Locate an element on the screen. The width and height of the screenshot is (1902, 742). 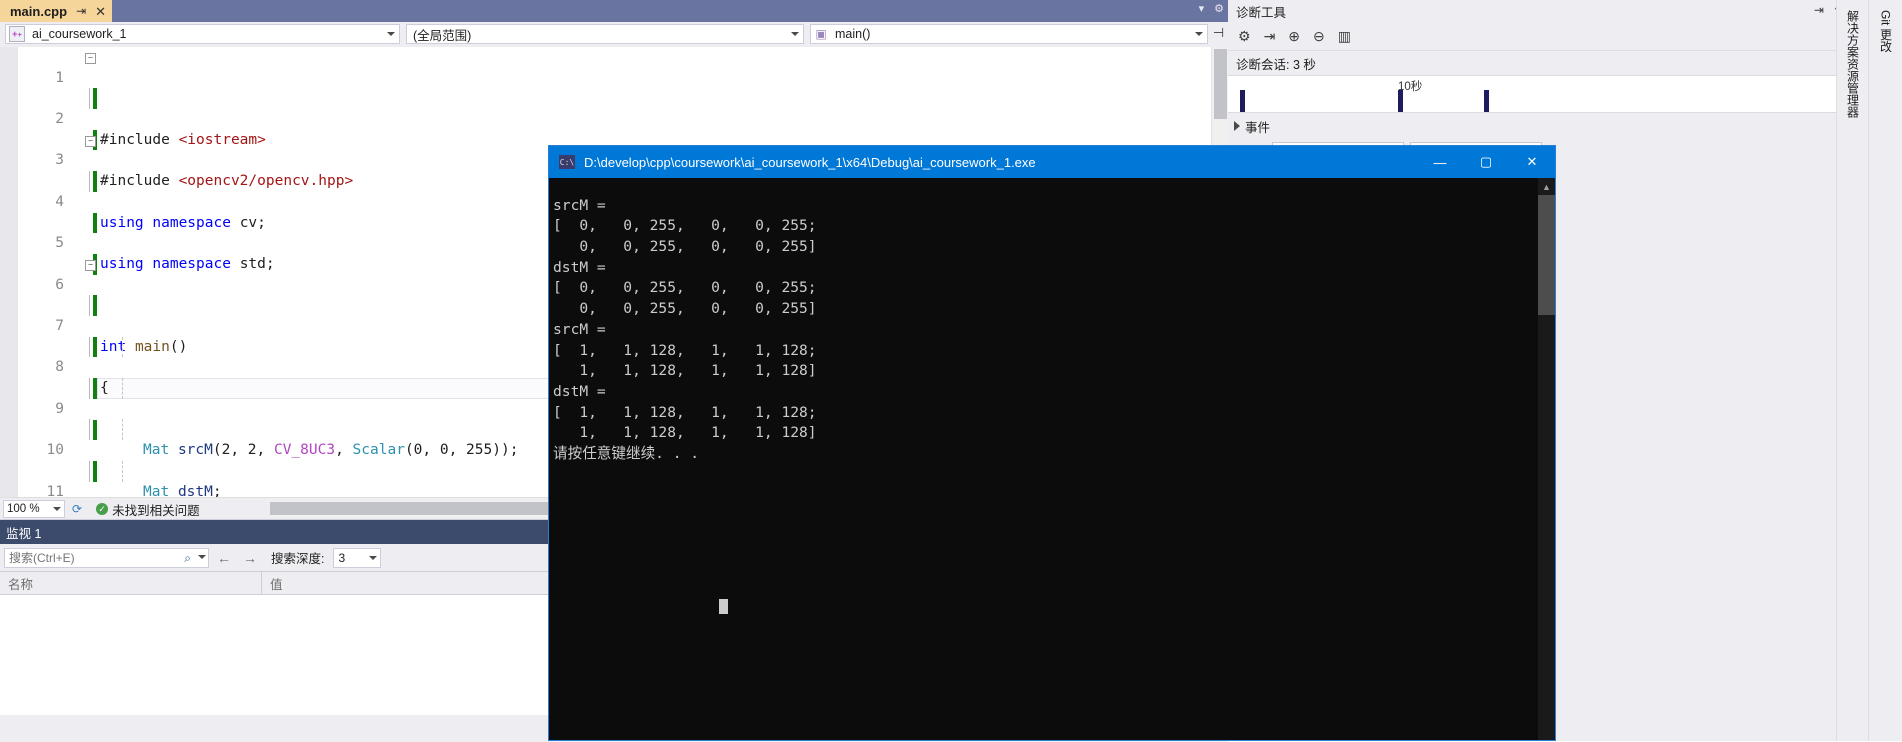
project-scope-dropdown: + + ai_coursework_1 is located at coordinates (202, 34).